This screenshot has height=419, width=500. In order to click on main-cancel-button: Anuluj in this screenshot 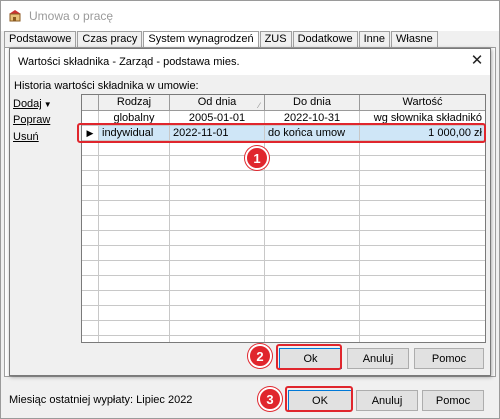, I will do `click(387, 400)`.